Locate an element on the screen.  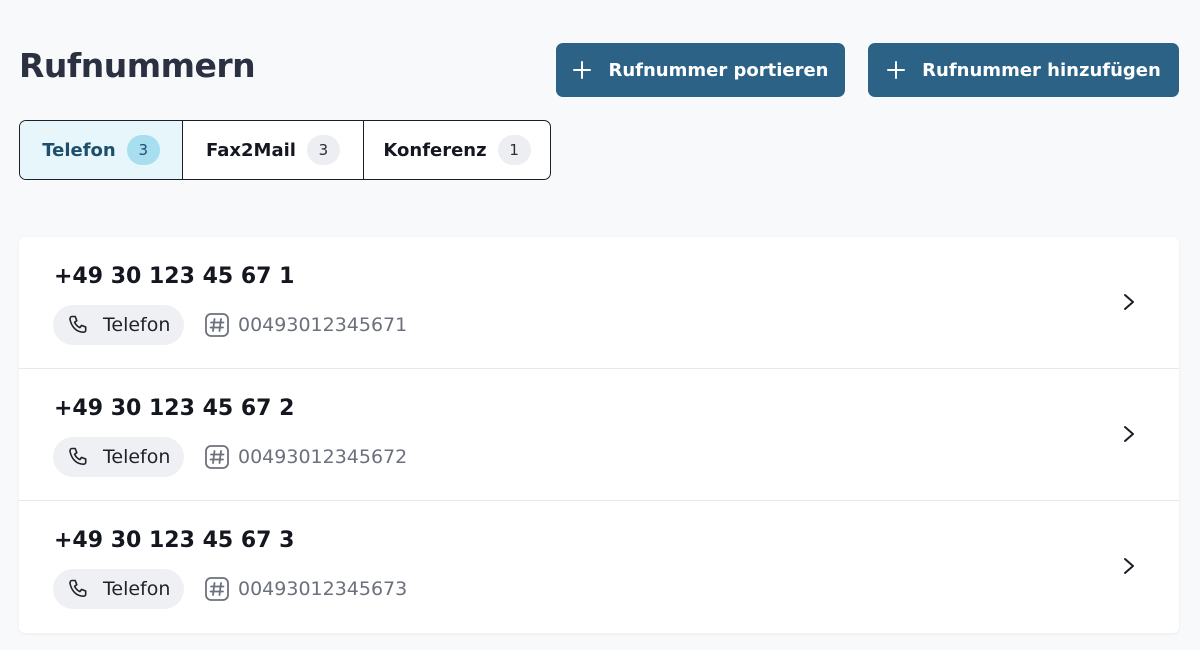
number-digits: 00493012345673 is located at coordinates (305, 589).